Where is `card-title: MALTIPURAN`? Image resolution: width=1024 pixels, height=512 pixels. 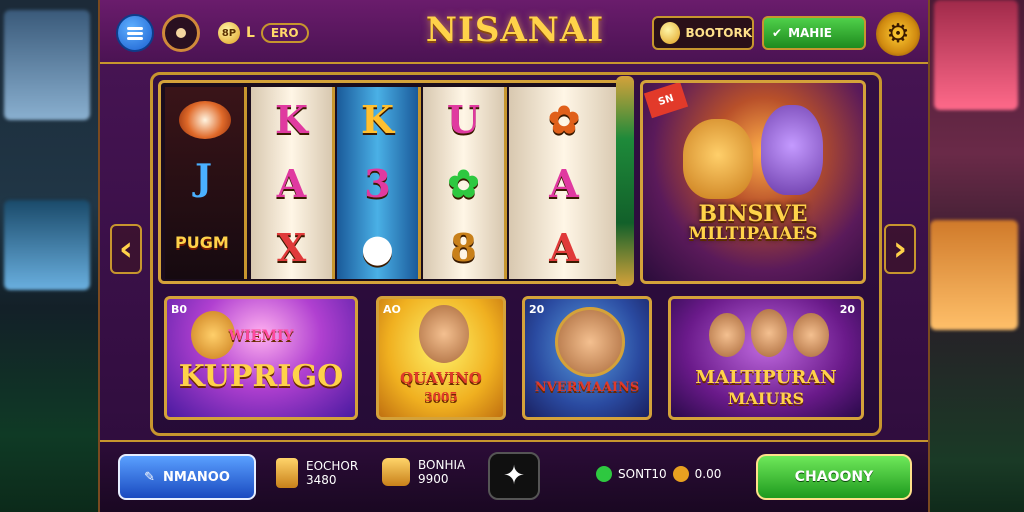
card-title: MALTIPURAN is located at coordinates (766, 377).